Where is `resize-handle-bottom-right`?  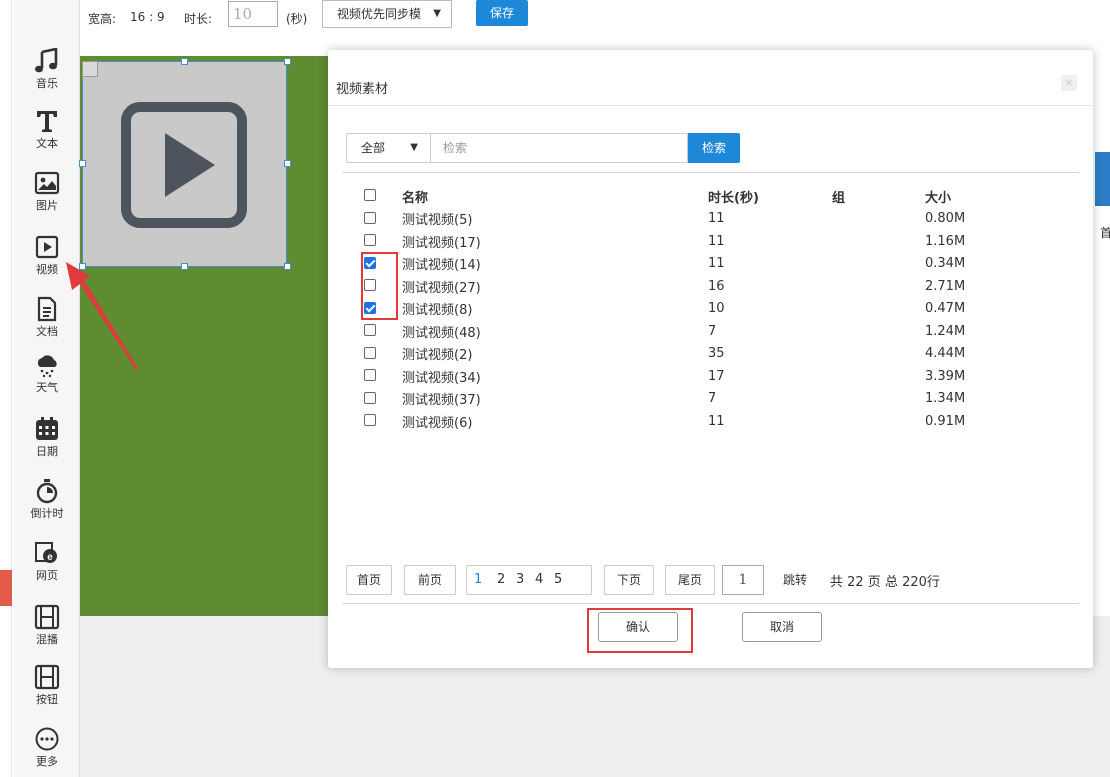 resize-handle-bottom-right is located at coordinates (287, 266).